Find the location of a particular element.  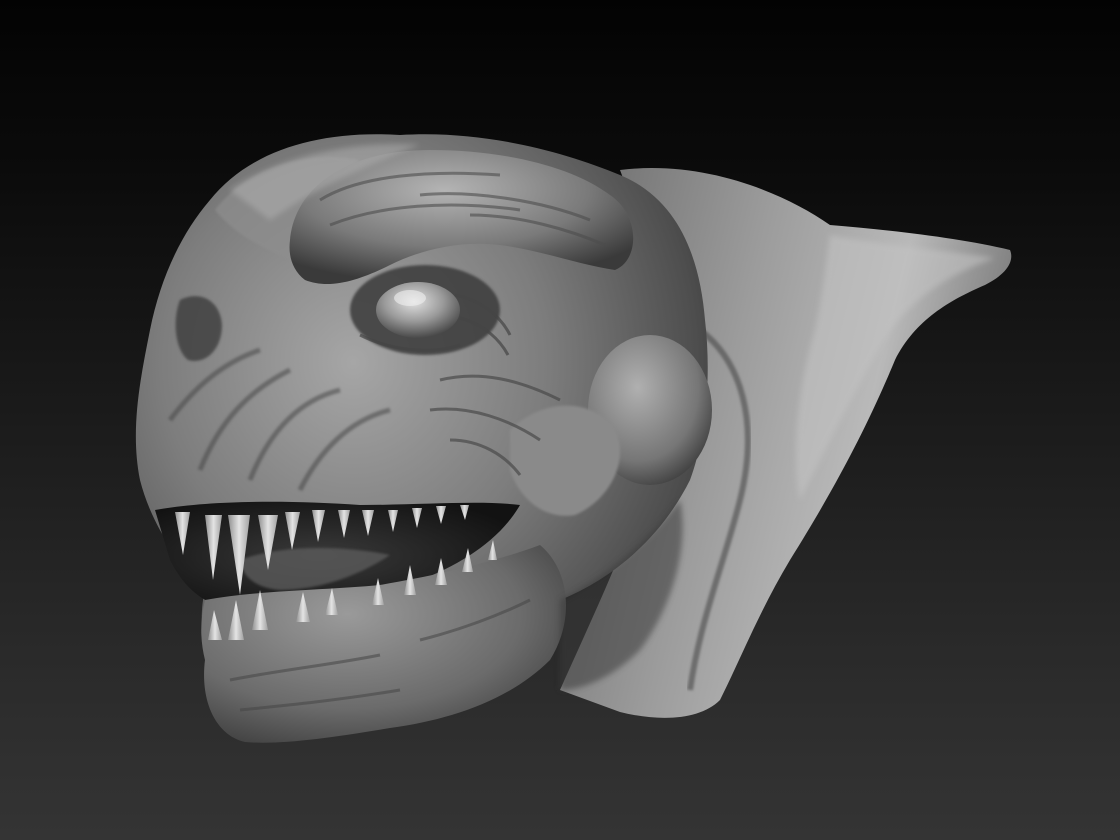

eye-specular is located at coordinates (410, 298).